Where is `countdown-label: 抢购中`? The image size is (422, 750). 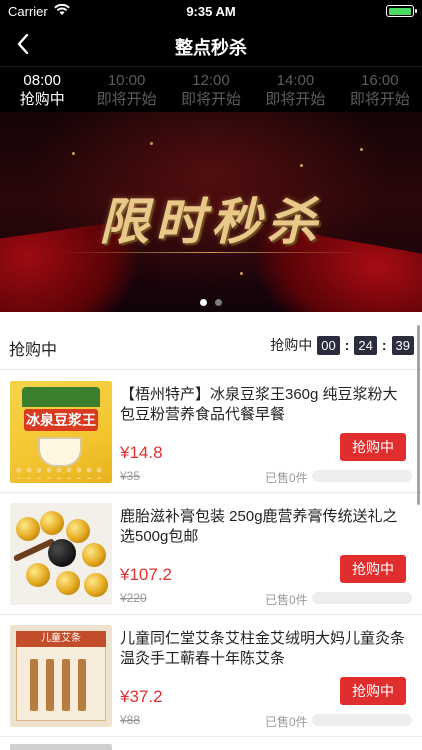 countdown-label: 抢购中 is located at coordinates (291, 345).